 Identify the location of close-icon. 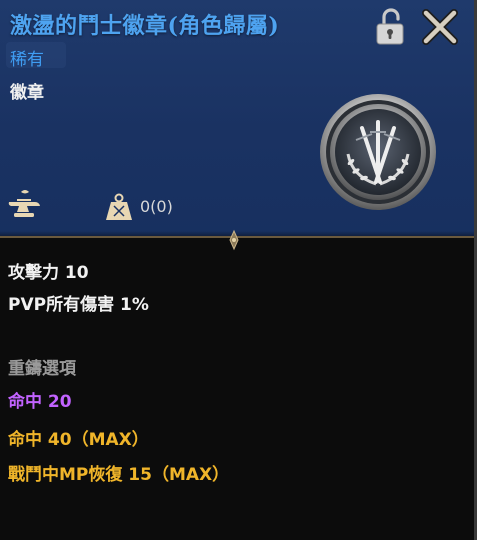
(440, 27).